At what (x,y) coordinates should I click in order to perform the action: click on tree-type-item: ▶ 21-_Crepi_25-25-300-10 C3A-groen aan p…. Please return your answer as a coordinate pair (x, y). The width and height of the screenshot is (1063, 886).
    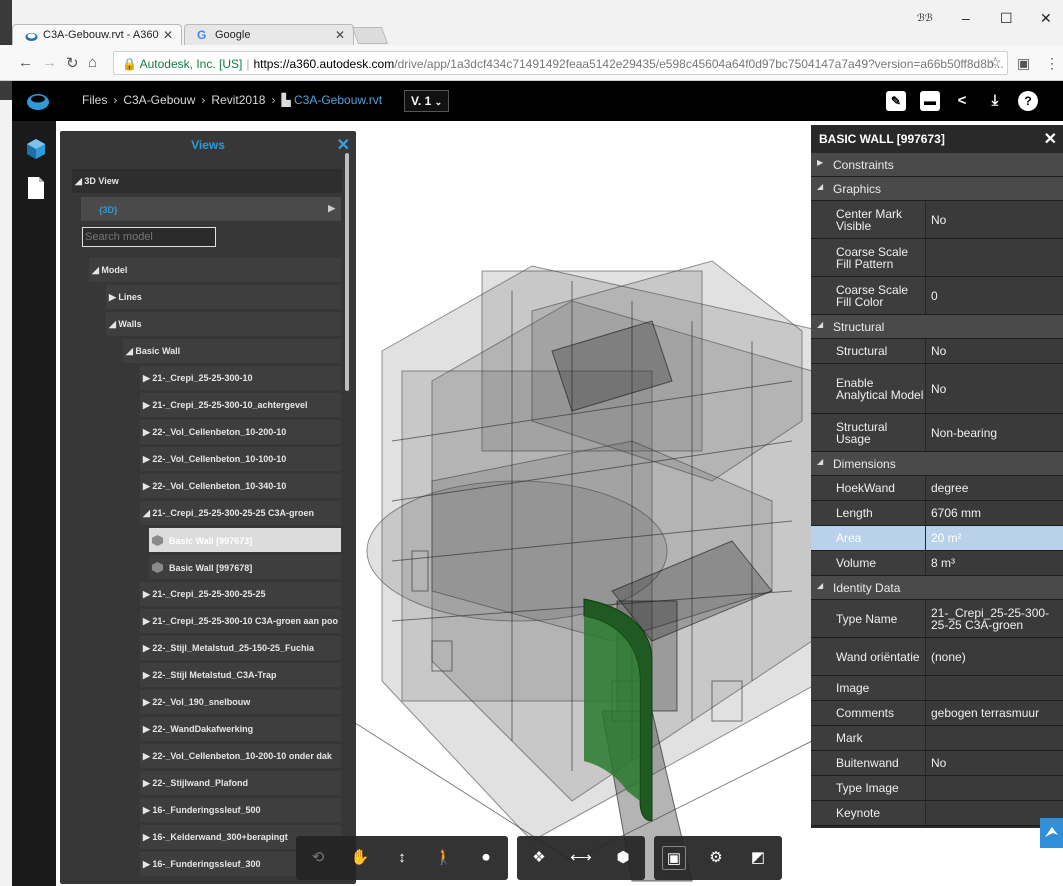
    Looking at the image, I should click on (240, 621).